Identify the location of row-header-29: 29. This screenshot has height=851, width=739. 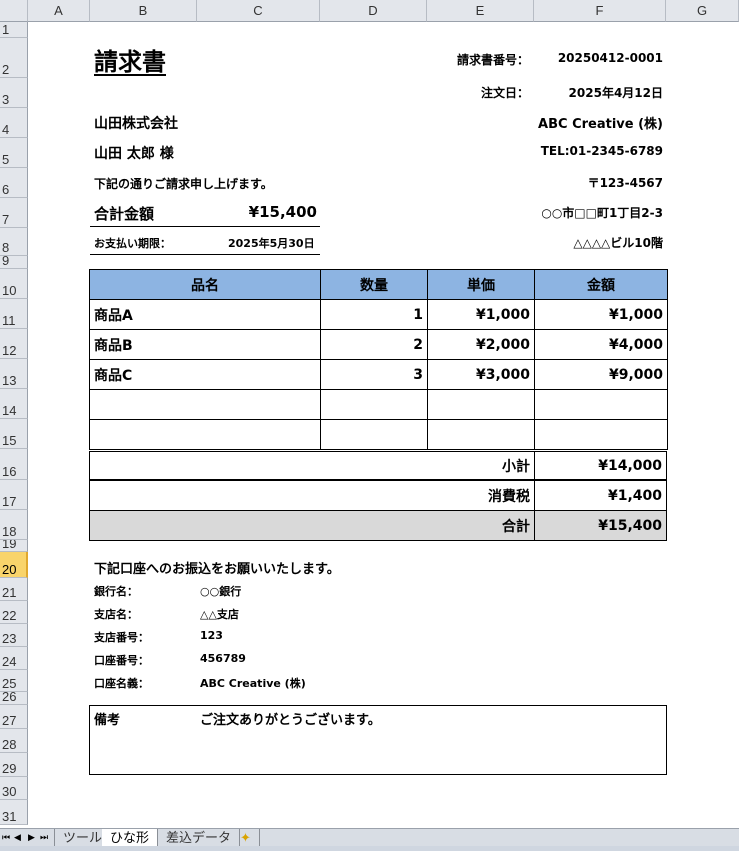
(14, 765).